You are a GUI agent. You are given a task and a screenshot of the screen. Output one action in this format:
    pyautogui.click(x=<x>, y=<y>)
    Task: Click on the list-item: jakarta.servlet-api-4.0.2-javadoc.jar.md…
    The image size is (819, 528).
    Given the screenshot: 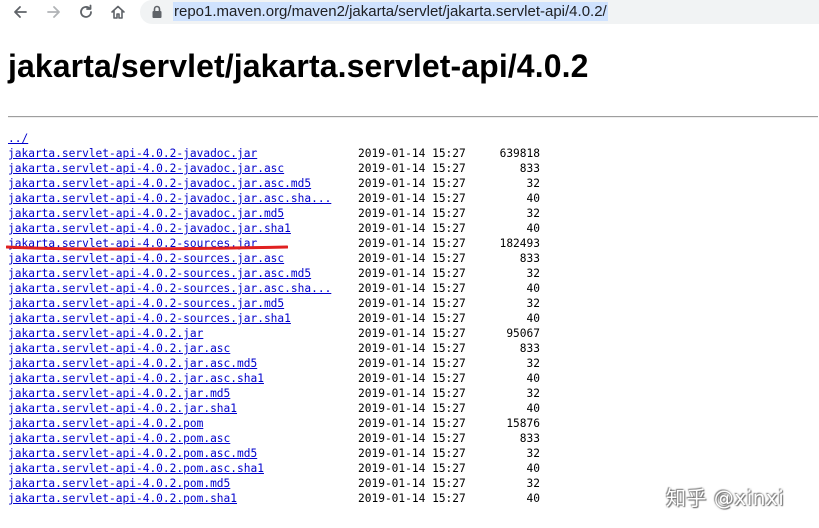 What is the action you would take?
    pyautogui.click(x=288, y=214)
    